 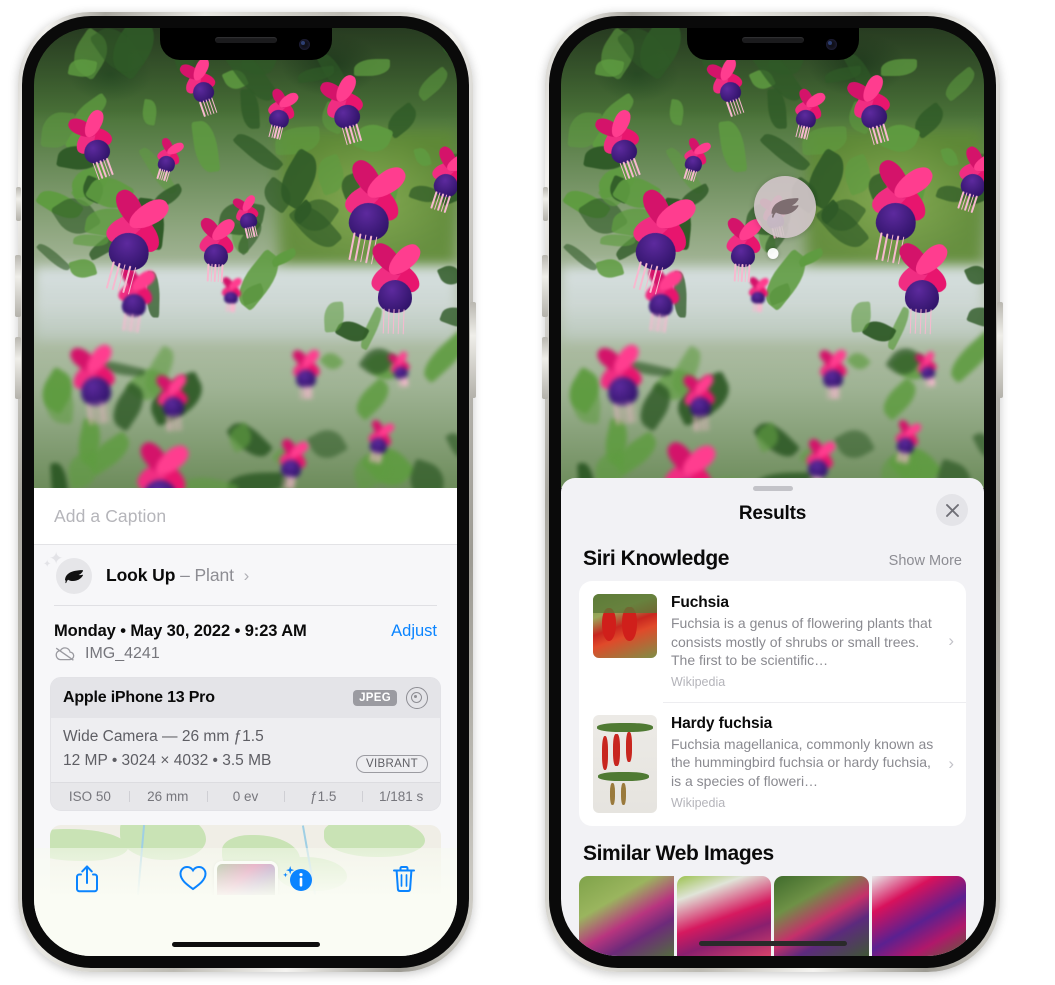 I want to click on look-up-row: ✦ ✦ Look Up – Plant ›, so click(x=245, y=575).